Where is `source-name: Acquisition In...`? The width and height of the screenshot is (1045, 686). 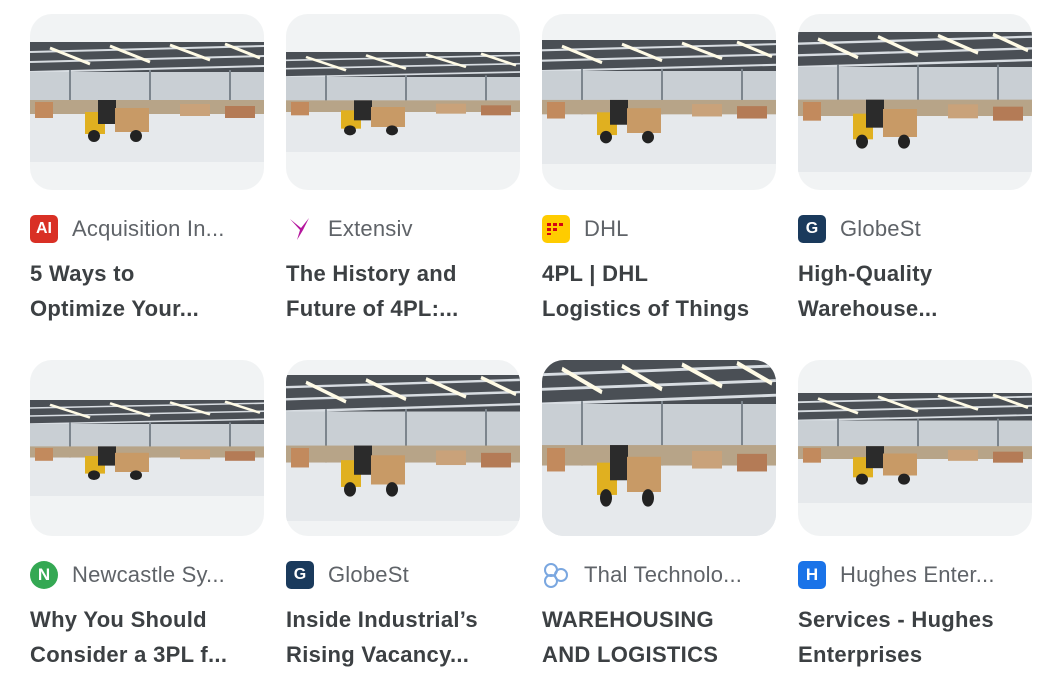
source-name: Acquisition In... is located at coordinates (148, 228).